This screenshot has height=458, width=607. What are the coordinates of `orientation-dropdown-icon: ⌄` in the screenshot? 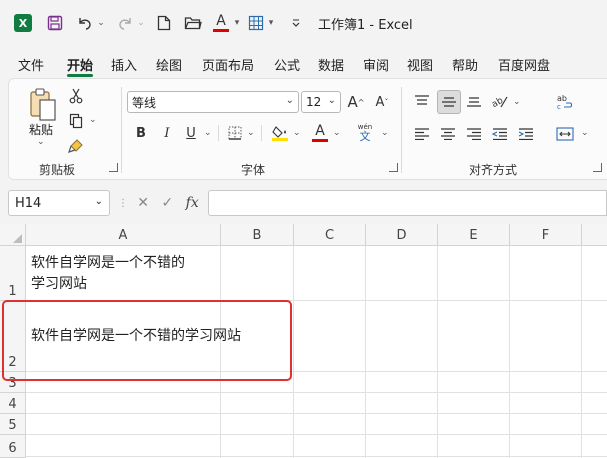 It's located at (517, 102).